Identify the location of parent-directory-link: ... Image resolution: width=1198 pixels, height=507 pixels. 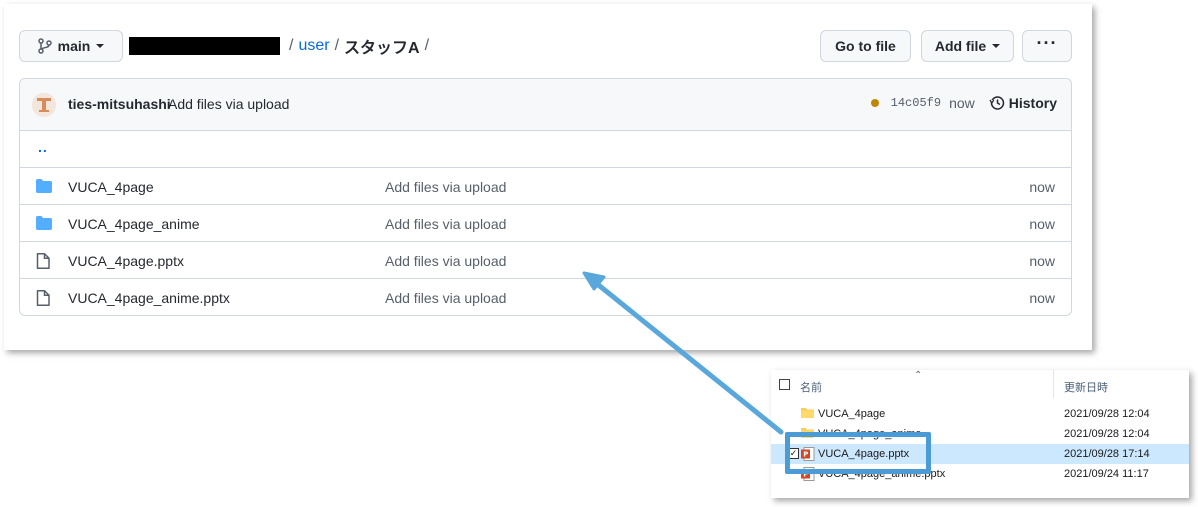
(43, 147).